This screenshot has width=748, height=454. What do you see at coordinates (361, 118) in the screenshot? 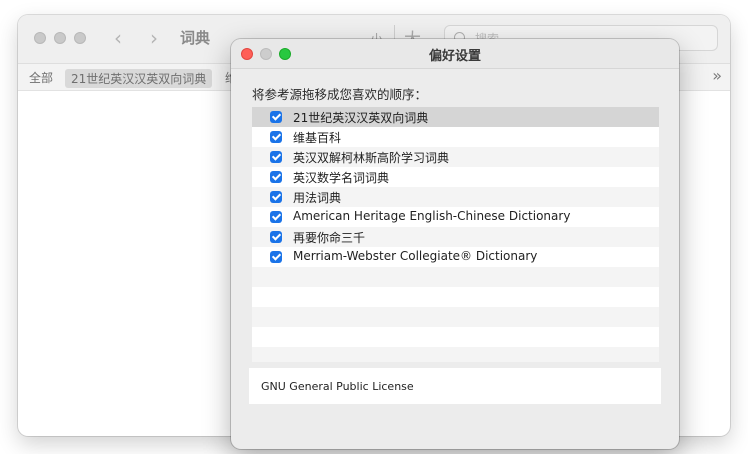
I see `source-label: 21世纪英汉汉英双向词典` at bounding box center [361, 118].